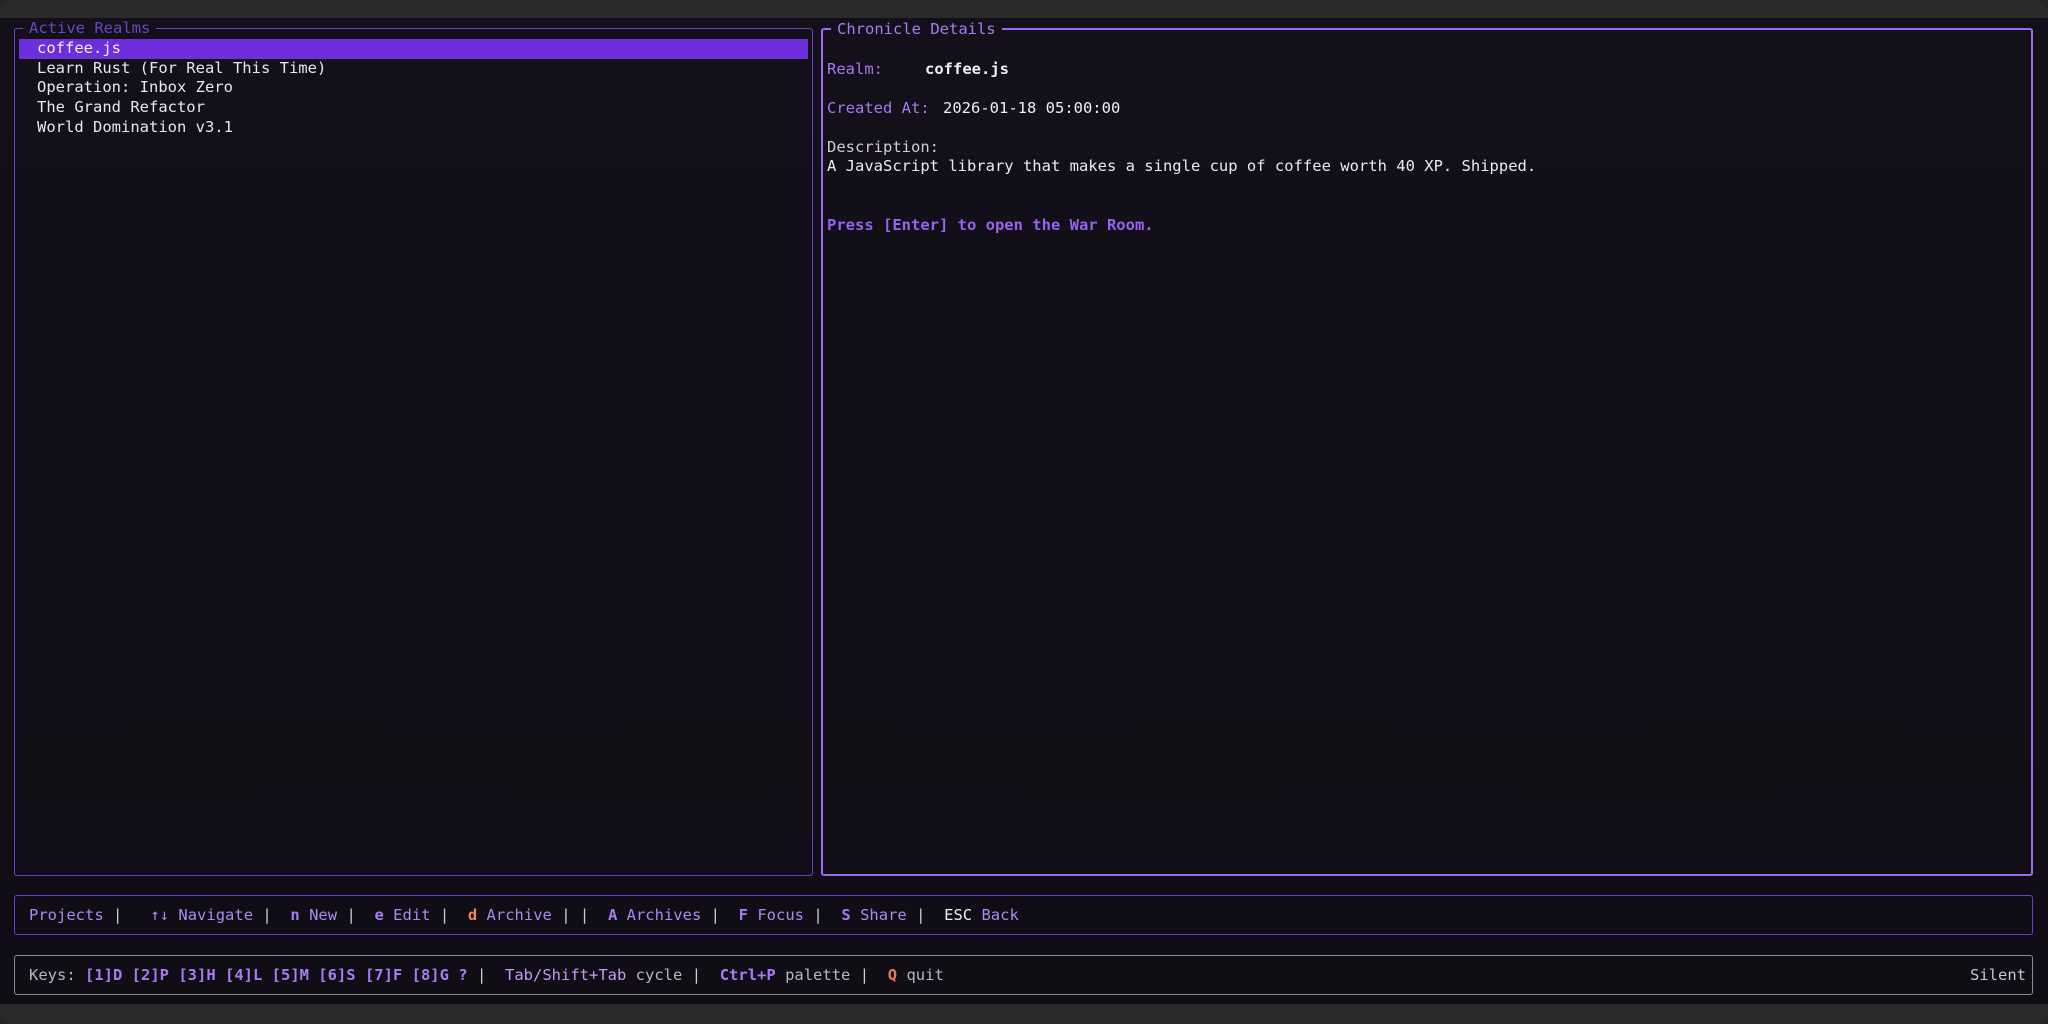 The image size is (2048, 1024). Describe the element at coordinates (313, 915) in the screenshot. I see `new-hint: n New` at that location.